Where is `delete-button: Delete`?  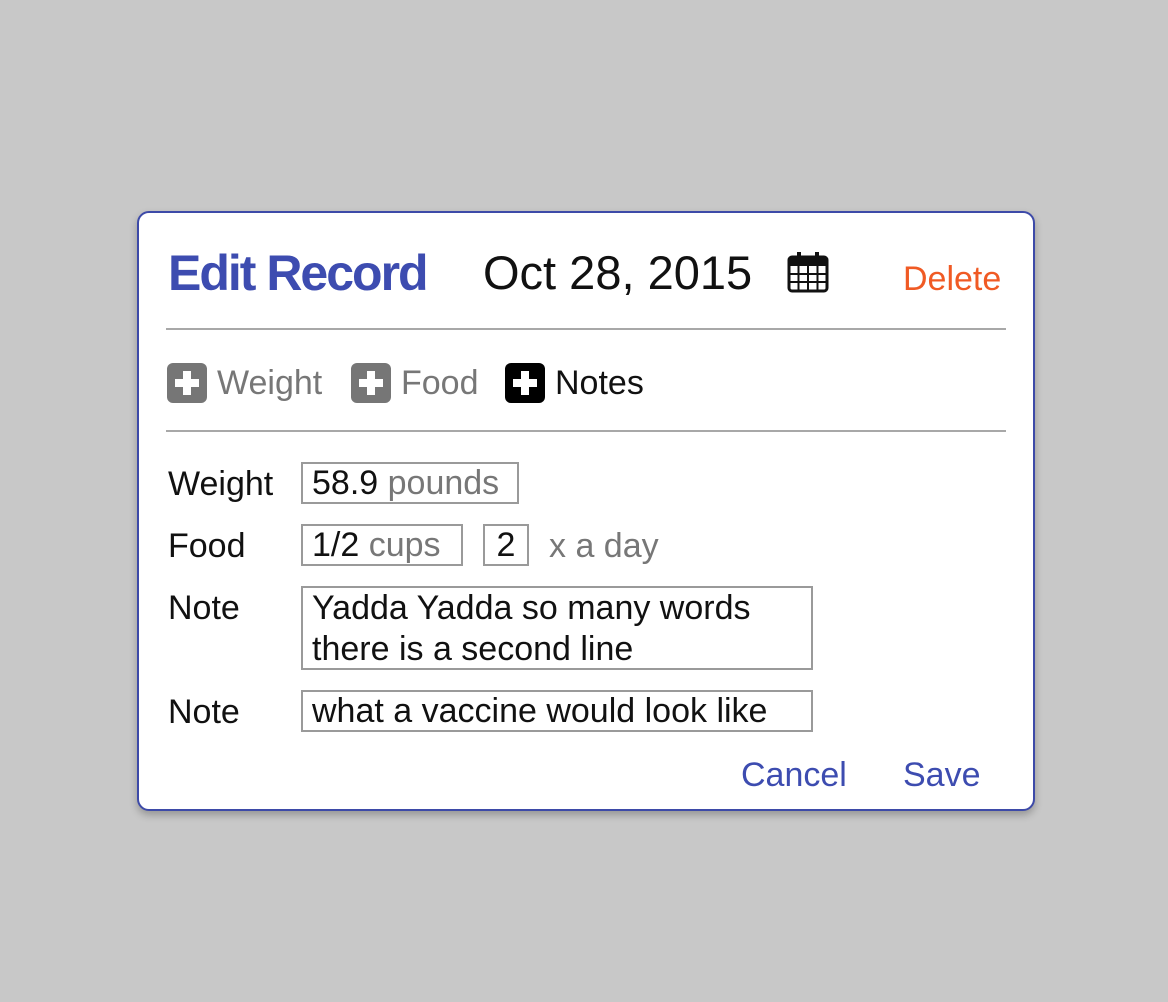
delete-button: Delete is located at coordinates (952, 279).